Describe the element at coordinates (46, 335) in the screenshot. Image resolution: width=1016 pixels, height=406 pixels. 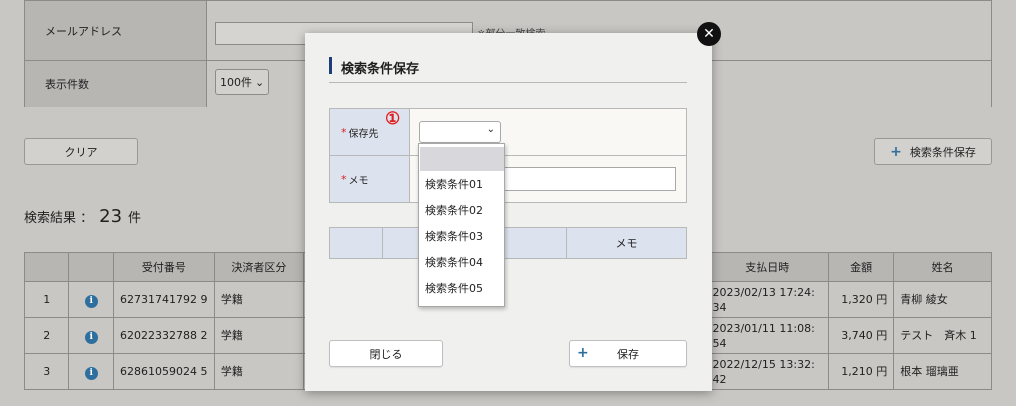
I see `row-number: 2` at that location.